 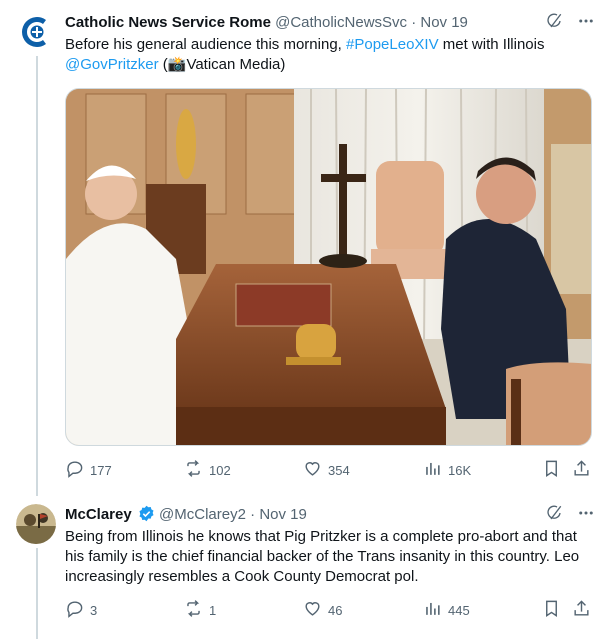 I want to click on reply-count: 177, so click(x=101, y=470).